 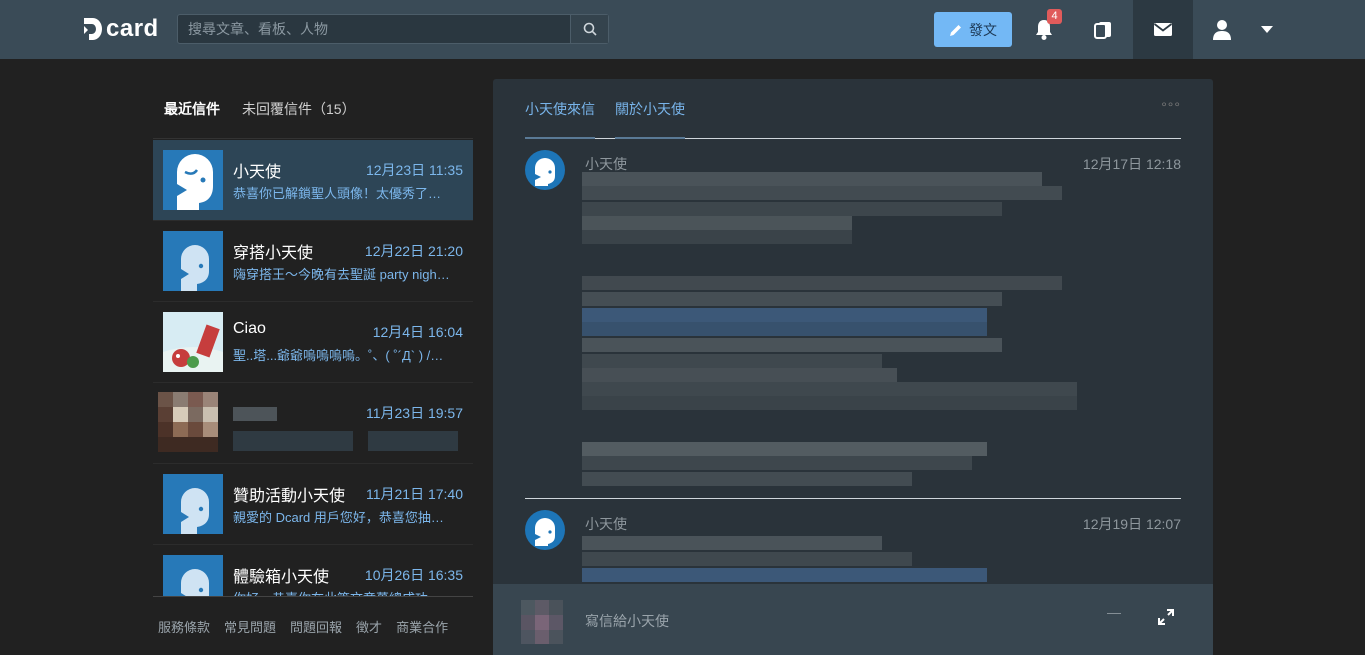 What do you see at coordinates (316, 626) in the screenshot?
I see `footer-link-report: 問題回報` at bounding box center [316, 626].